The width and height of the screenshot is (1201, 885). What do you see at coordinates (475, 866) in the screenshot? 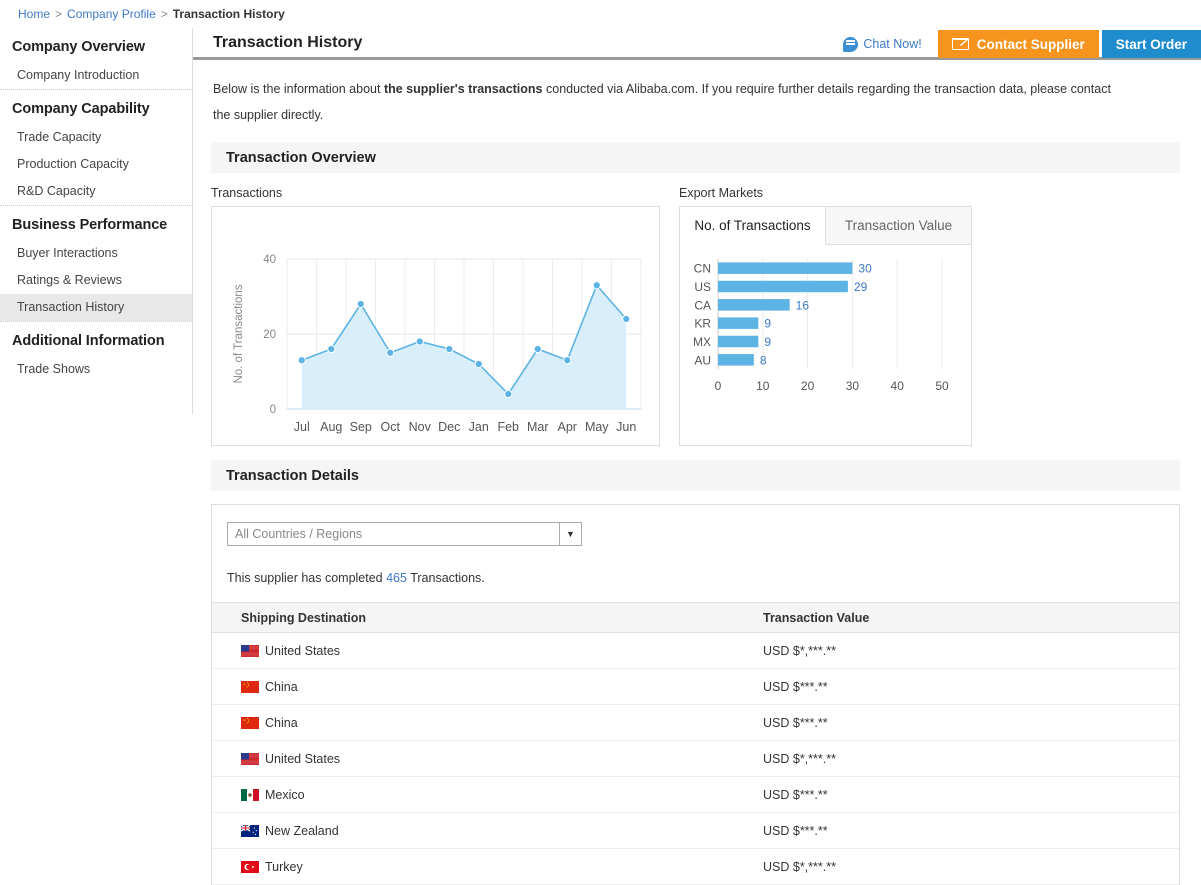
I see `cell-shipping-destination: Turkey` at bounding box center [475, 866].